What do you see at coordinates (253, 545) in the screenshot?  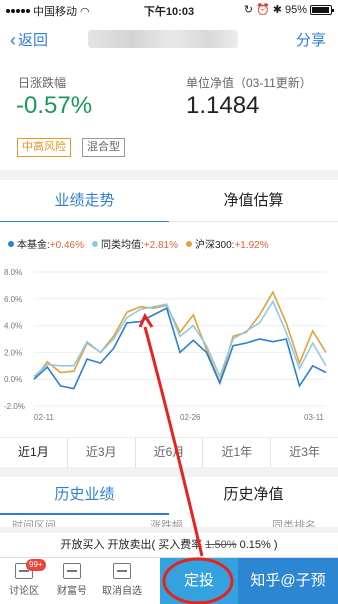 I see `new-fee-rate: 0.15%` at bounding box center [253, 545].